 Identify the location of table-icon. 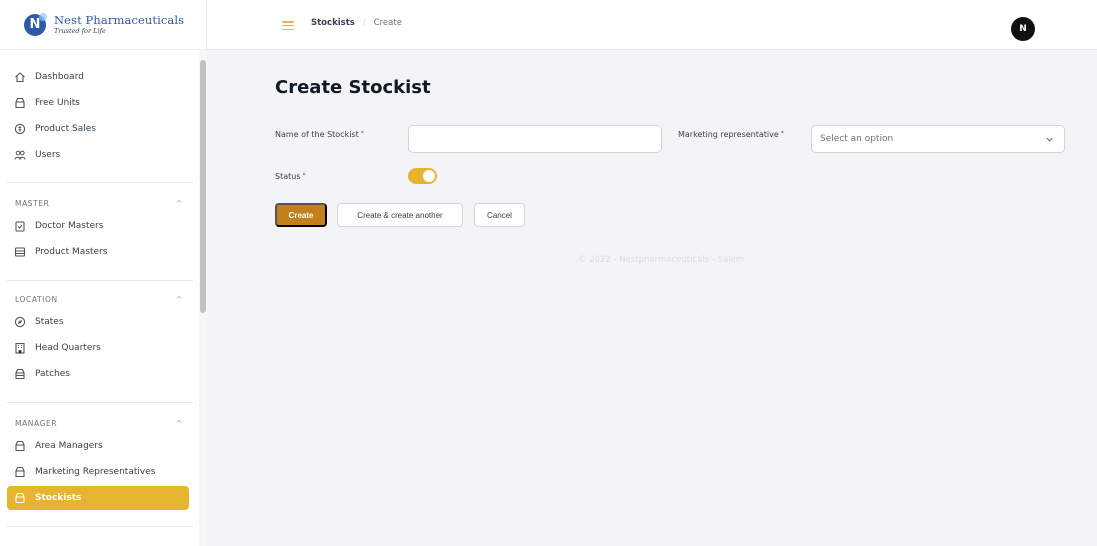
(20, 252).